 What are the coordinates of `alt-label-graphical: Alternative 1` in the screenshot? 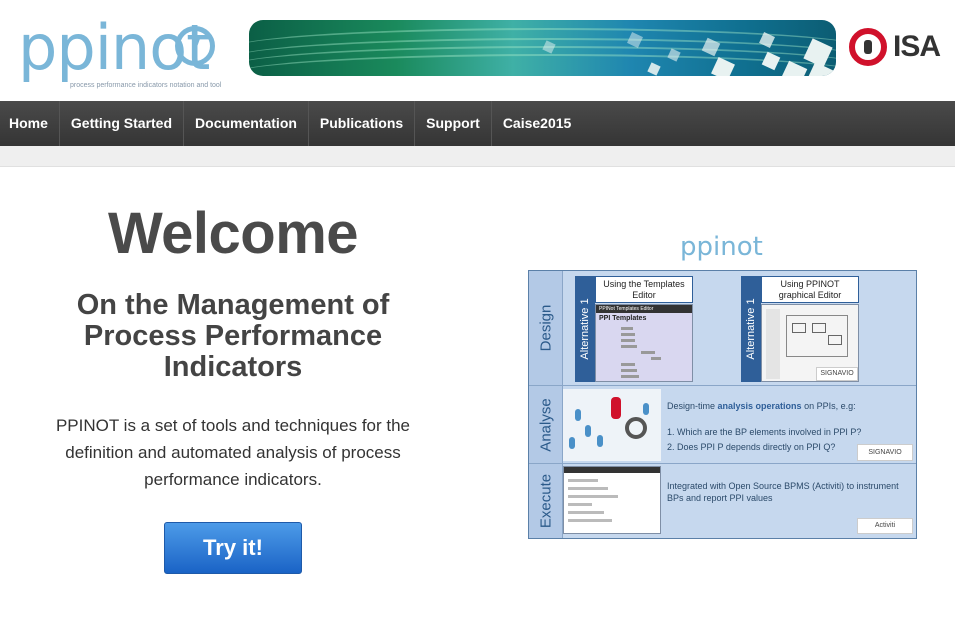 It's located at (751, 329).